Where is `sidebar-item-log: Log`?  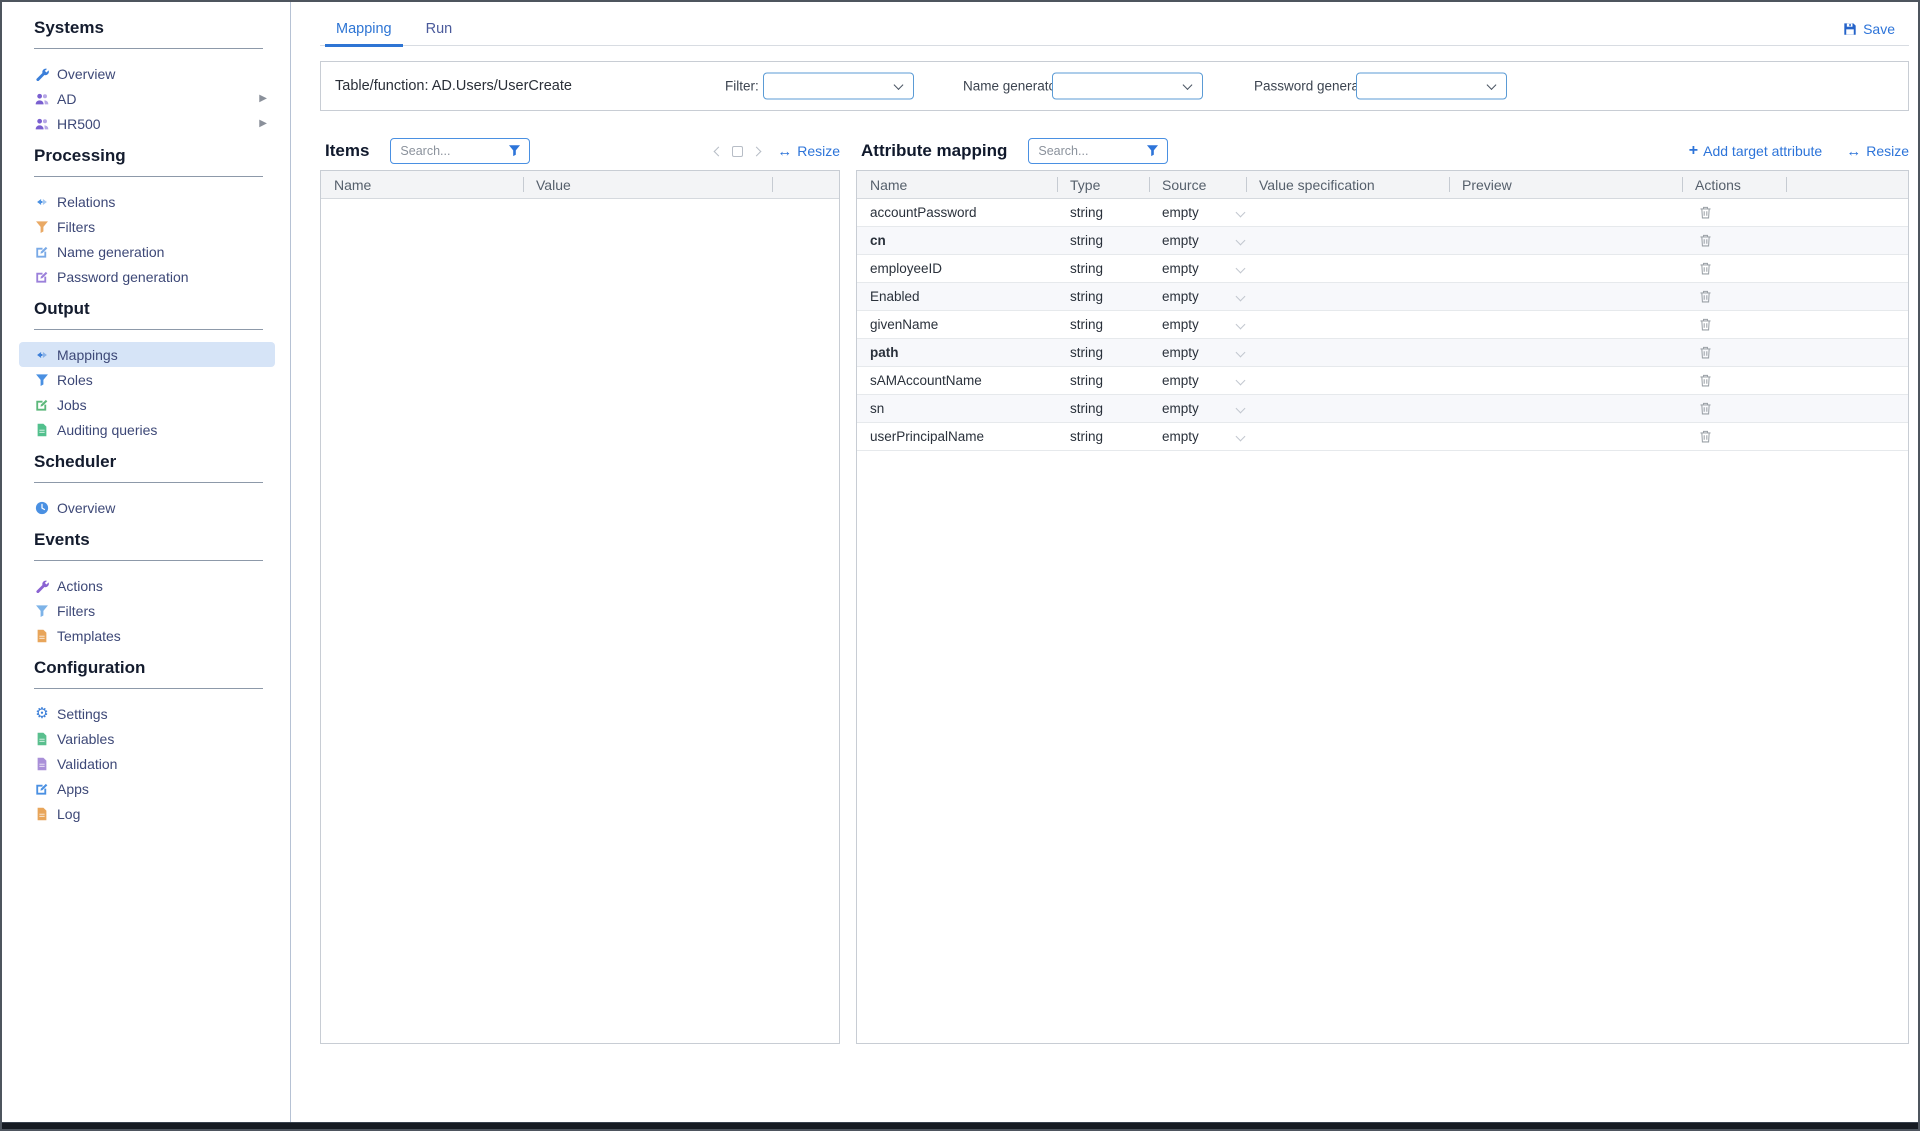
sidebar-item-log: Log is located at coordinates (147, 813).